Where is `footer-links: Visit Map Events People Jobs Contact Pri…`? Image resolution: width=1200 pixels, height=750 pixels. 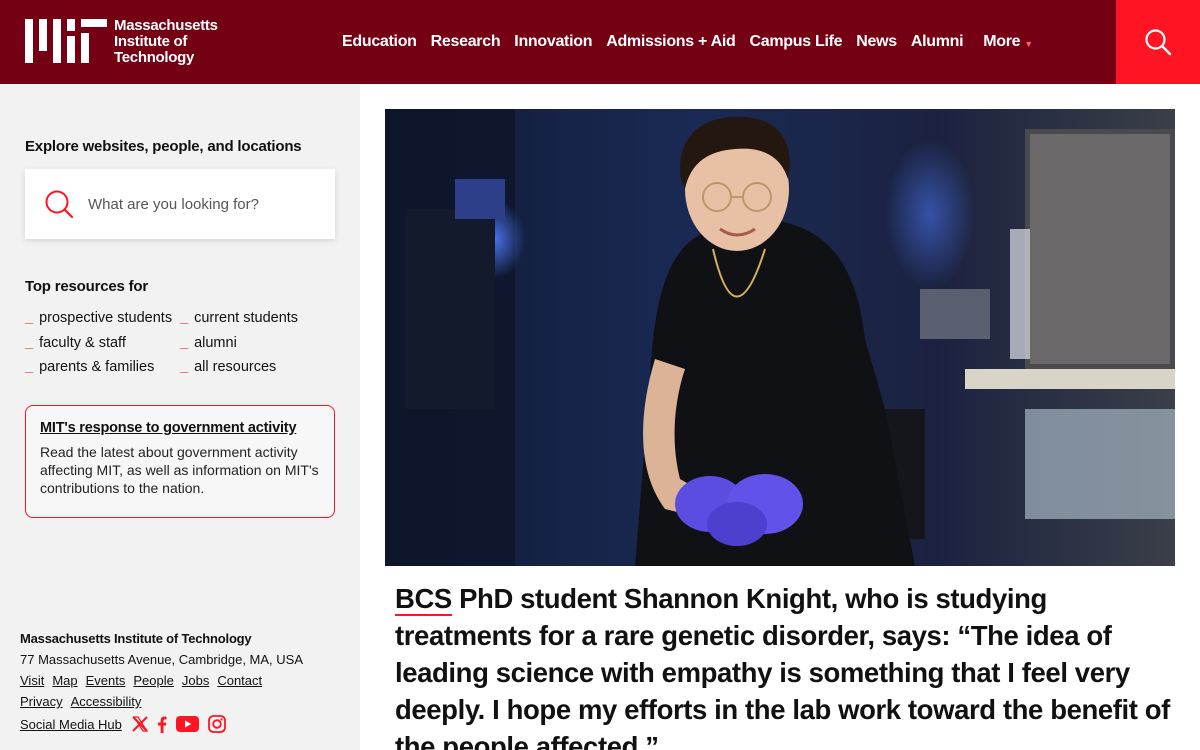
footer-links: Visit Map Events People Jobs Contact Pri… is located at coordinates (170, 693).